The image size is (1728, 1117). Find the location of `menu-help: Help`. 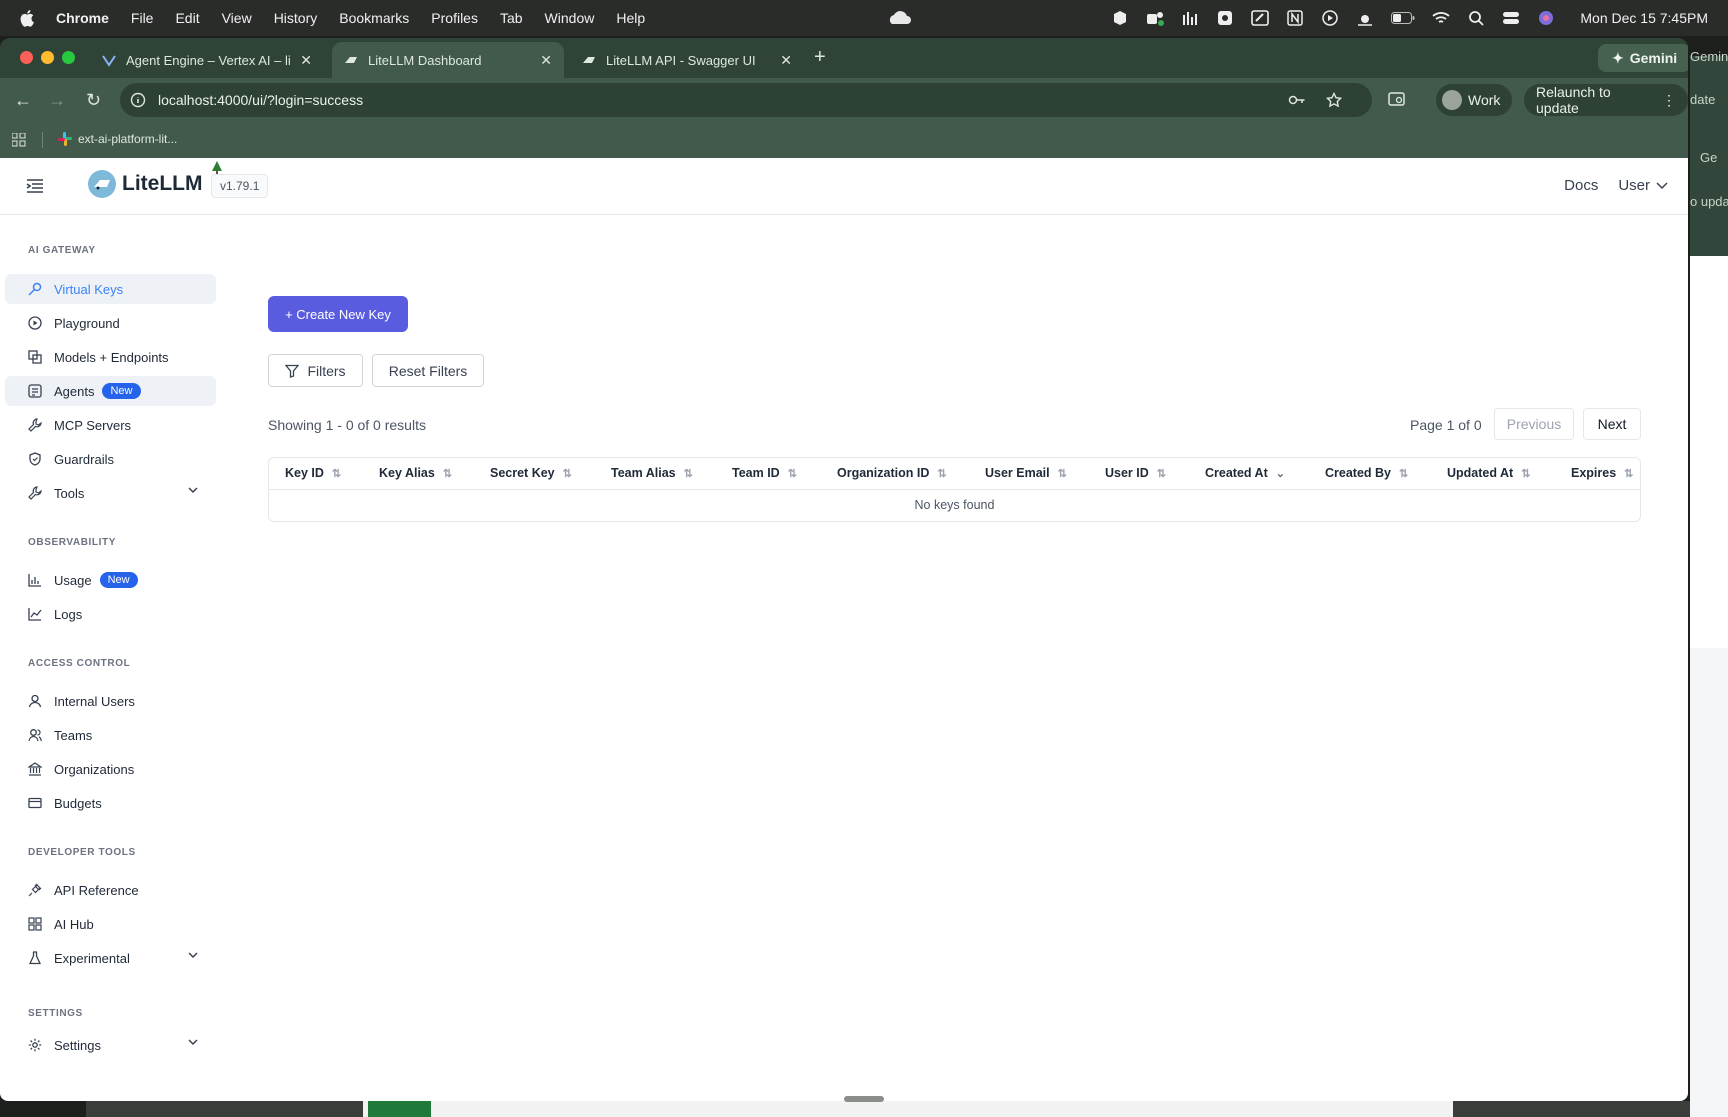

menu-help: Help is located at coordinates (630, 18).